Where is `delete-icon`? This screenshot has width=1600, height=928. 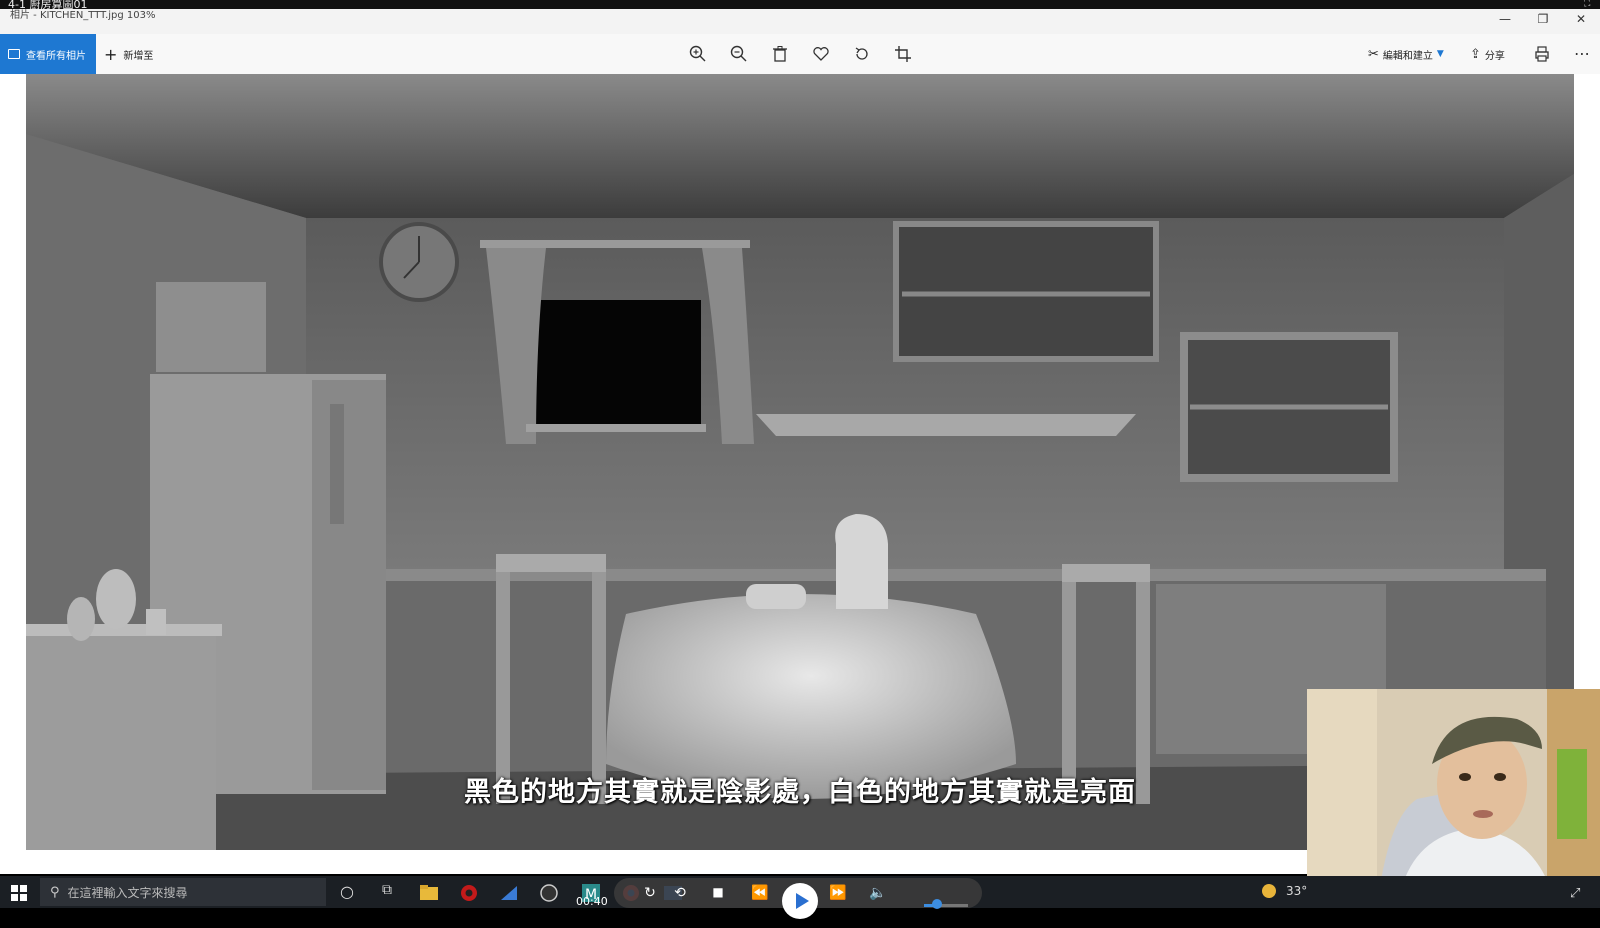 delete-icon is located at coordinates (780, 54).